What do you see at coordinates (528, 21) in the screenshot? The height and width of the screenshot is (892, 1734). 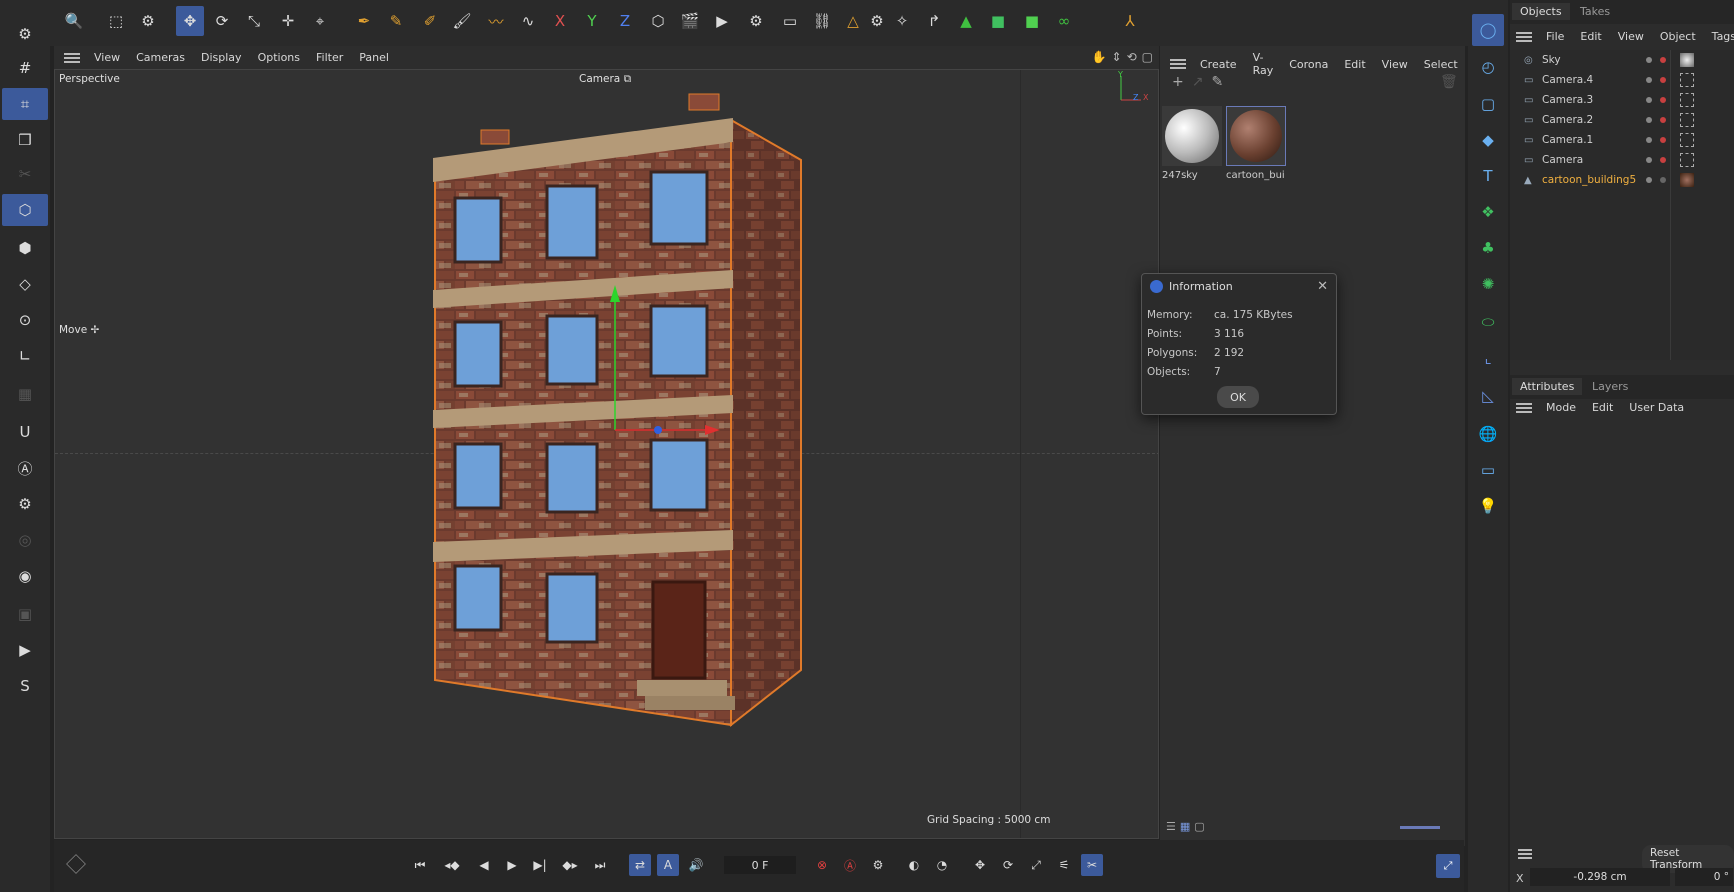 I see `sketch-icon: ∿` at bounding box center [528, 21].